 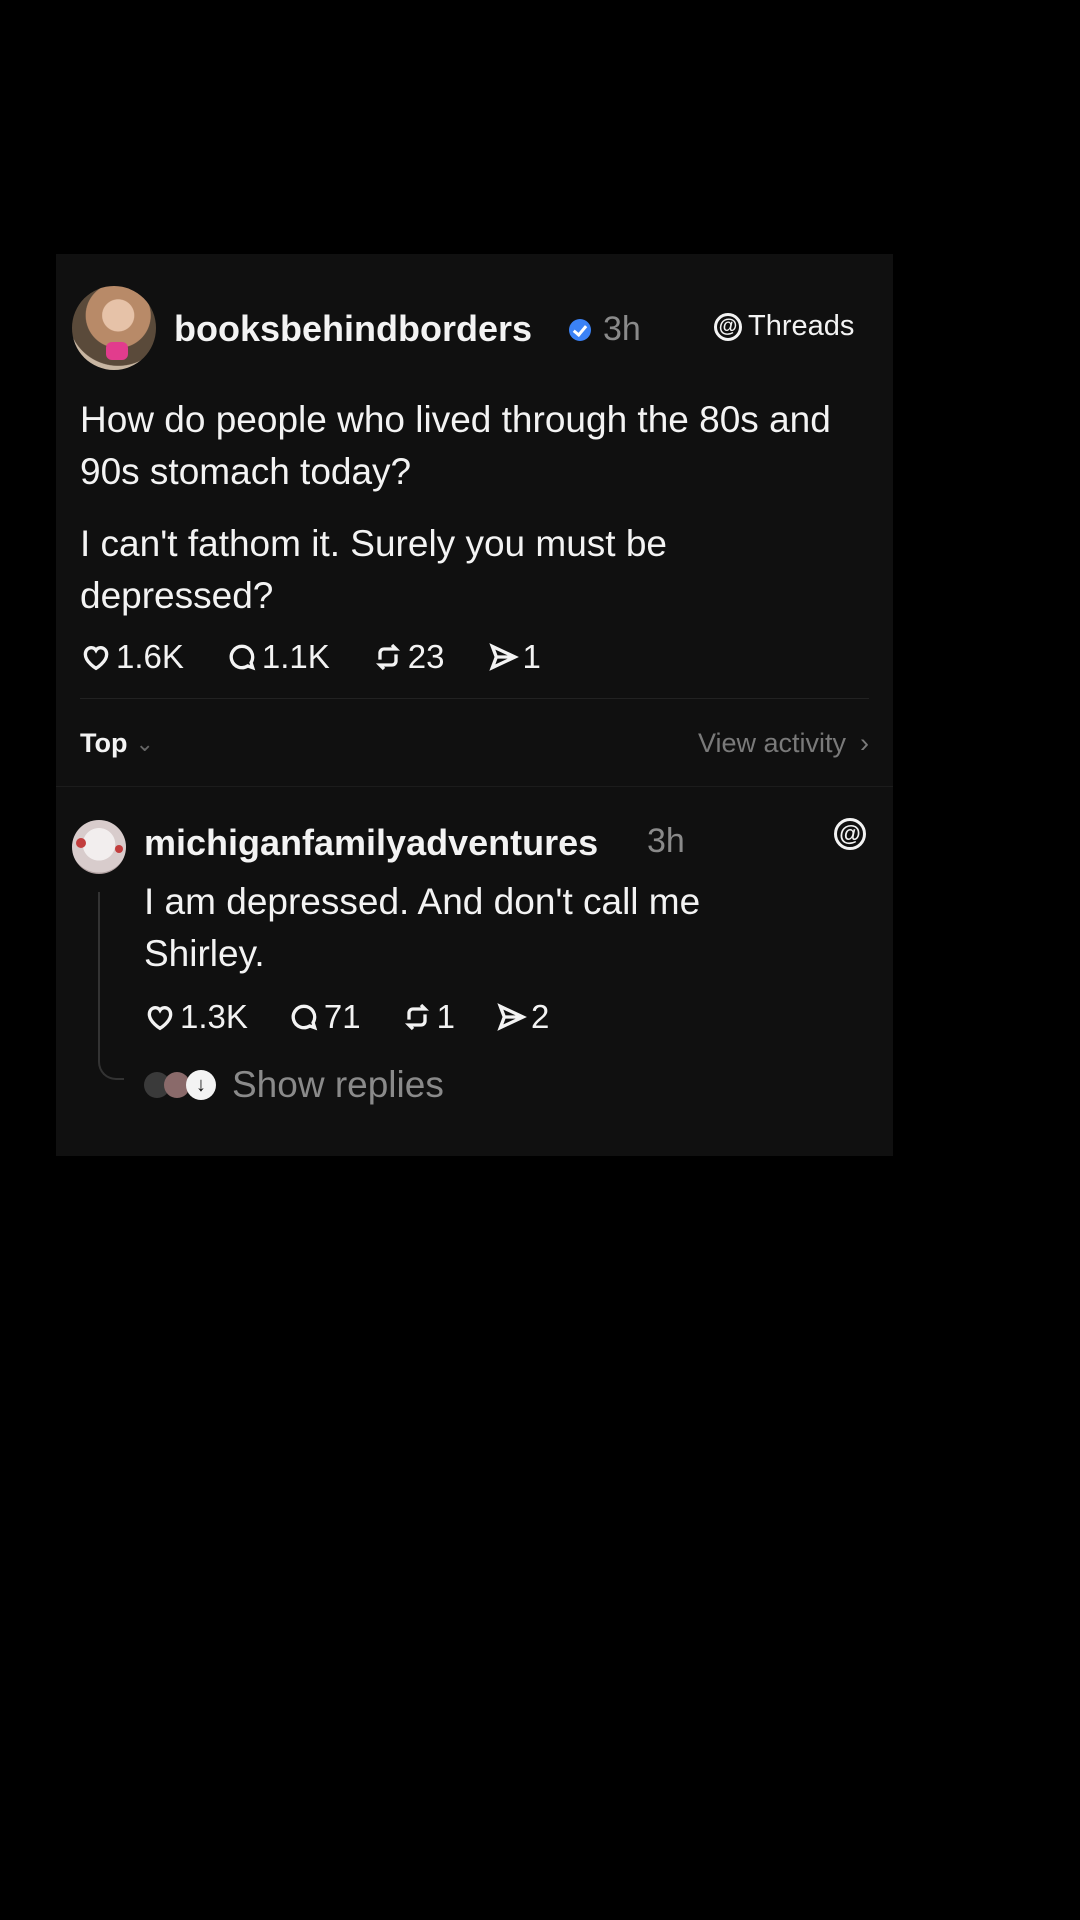 I want to click on share-button: 1, so click(x=514, y=657).